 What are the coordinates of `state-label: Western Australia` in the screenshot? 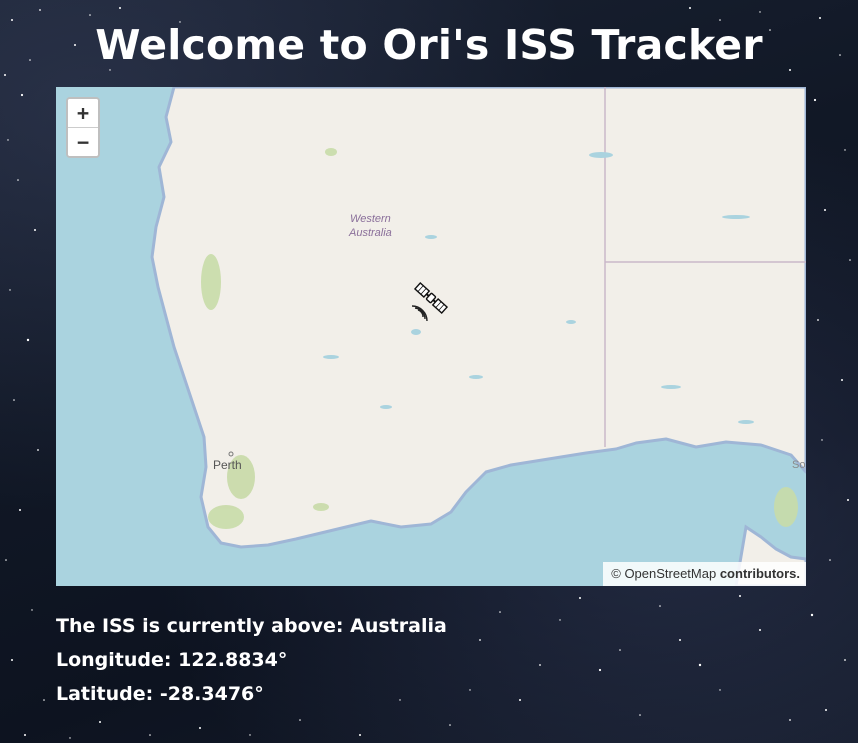 It's located at (370, 226).